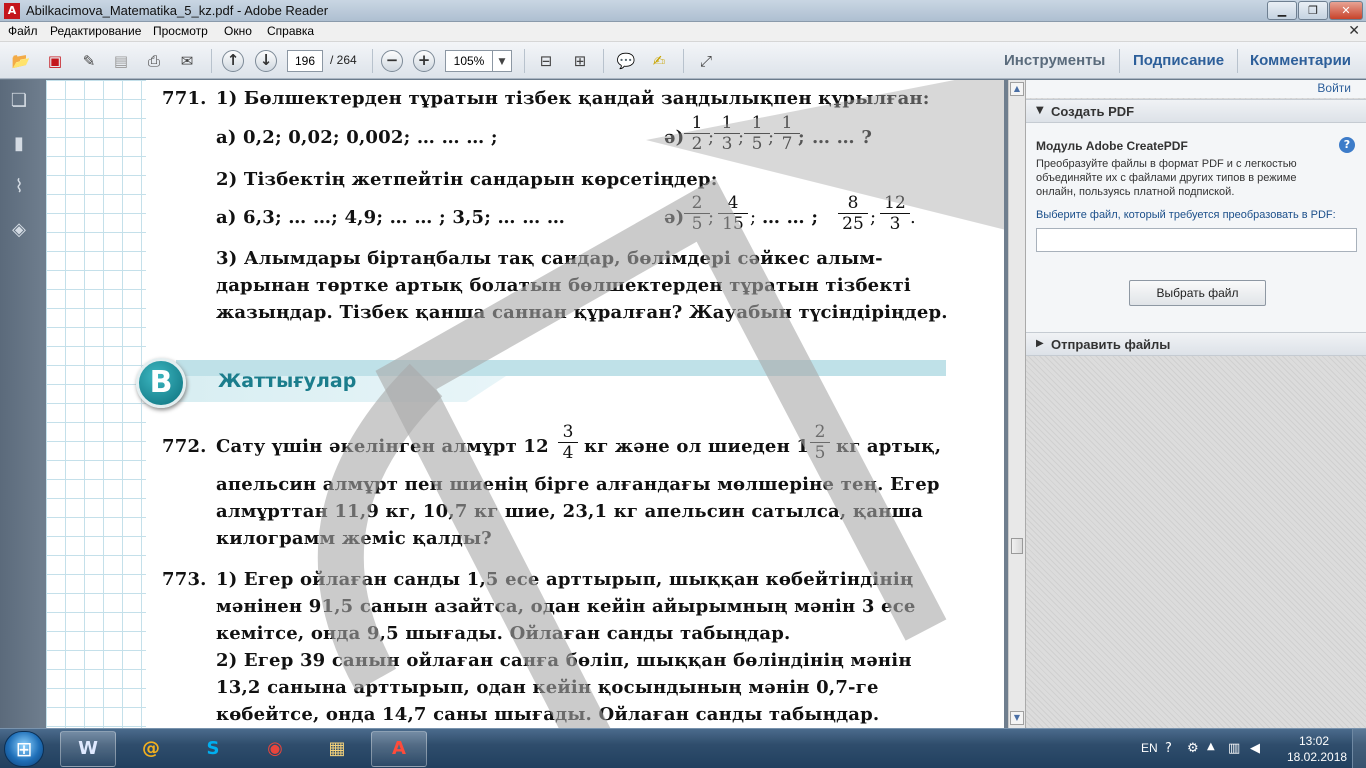 This screenshot has width=1366, height=768. I want to click on section-title: Жаттығулар, so click(287, 381).